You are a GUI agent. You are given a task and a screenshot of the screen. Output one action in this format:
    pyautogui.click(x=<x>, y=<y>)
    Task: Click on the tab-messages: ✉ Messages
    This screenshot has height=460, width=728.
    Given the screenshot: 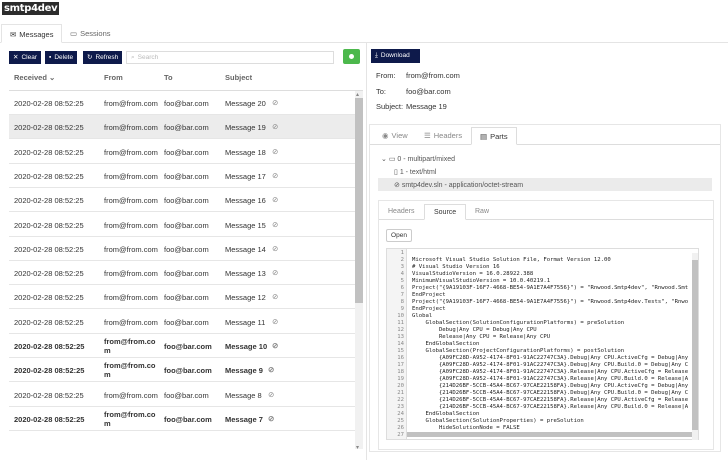 What is the action you would take?
    pyautogui.click(x=32, y=33)
    